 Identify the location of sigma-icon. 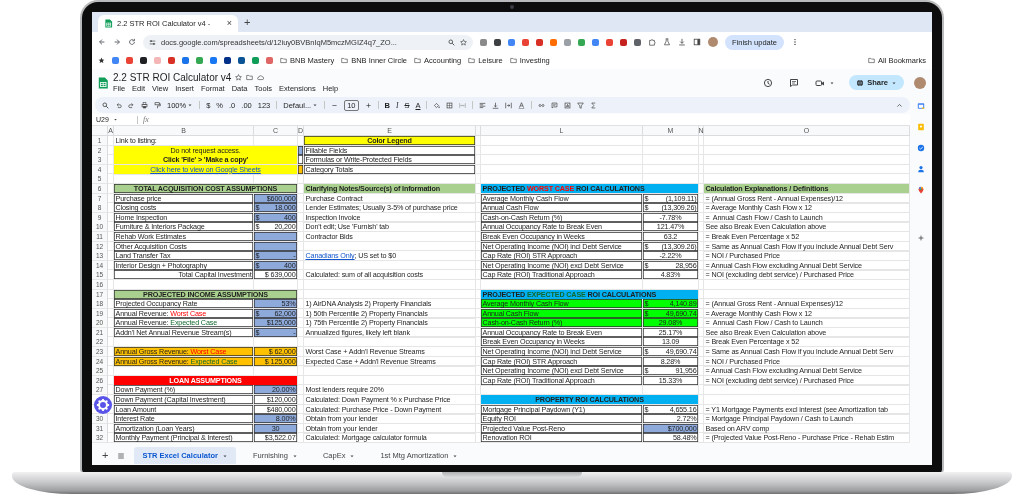
(594, 105).